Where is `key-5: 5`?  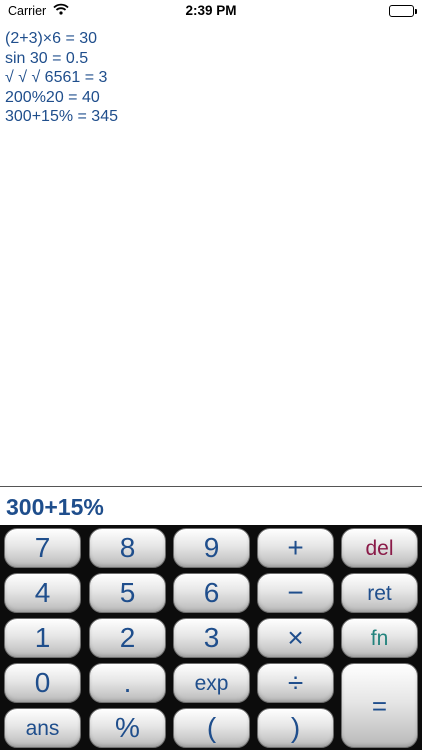
key-5: 5 is located at coordinates (127, 593).